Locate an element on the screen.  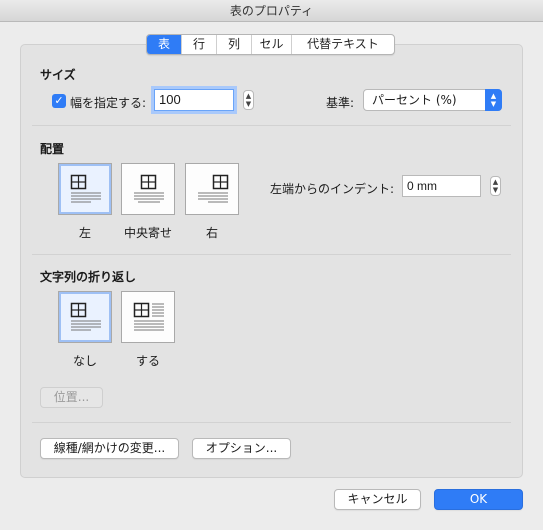
wrap-around-icon is located at coordinates (148, 316).